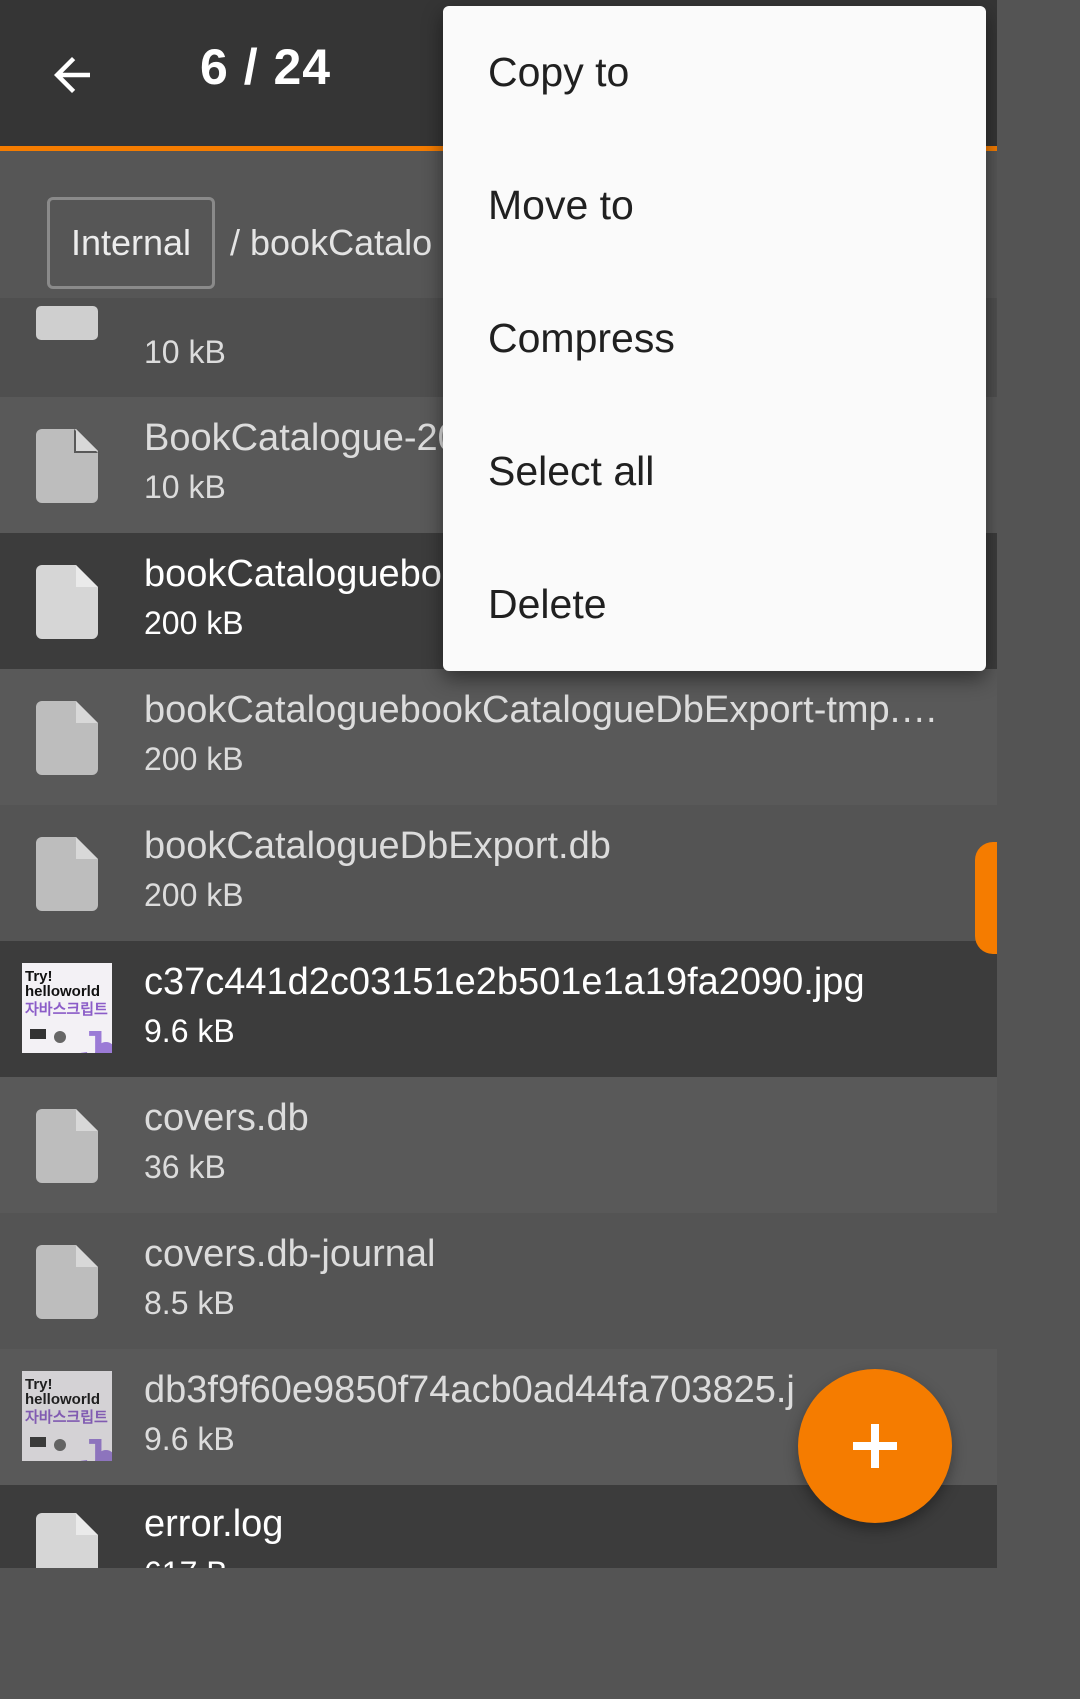 The width and height of the screenshot is (1080, 1699). What do you see at coordinates (189, 1303) in the screenshot?
I see `file-size: 8.5 kB` at bounding box center [189, 1303].